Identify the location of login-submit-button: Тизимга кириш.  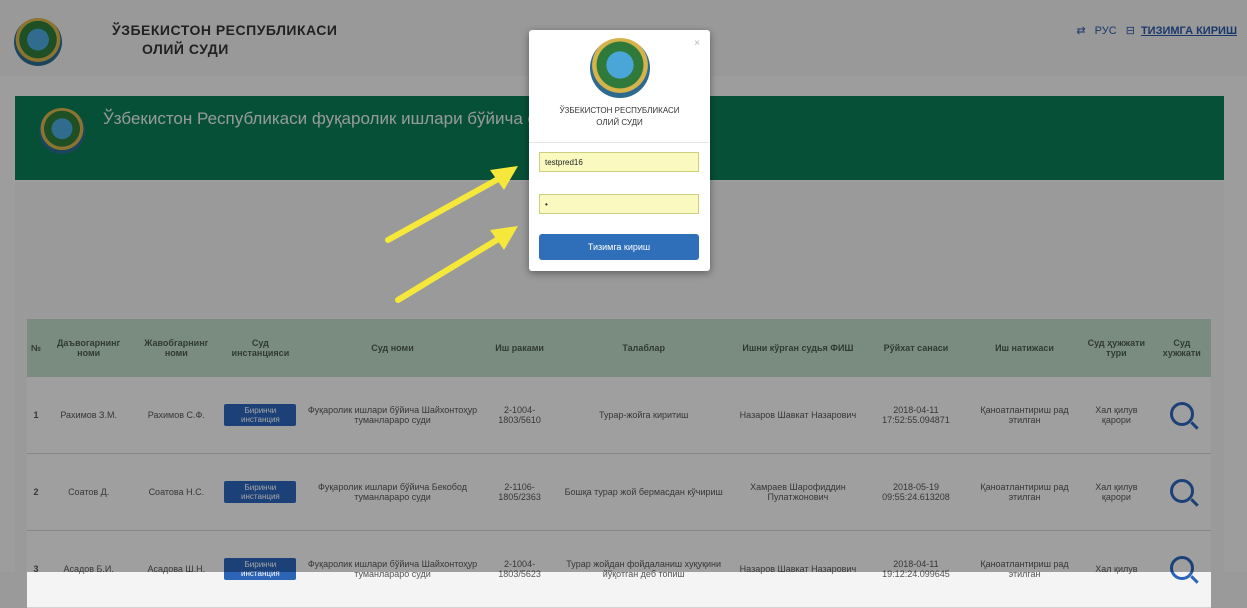
(619, 247).